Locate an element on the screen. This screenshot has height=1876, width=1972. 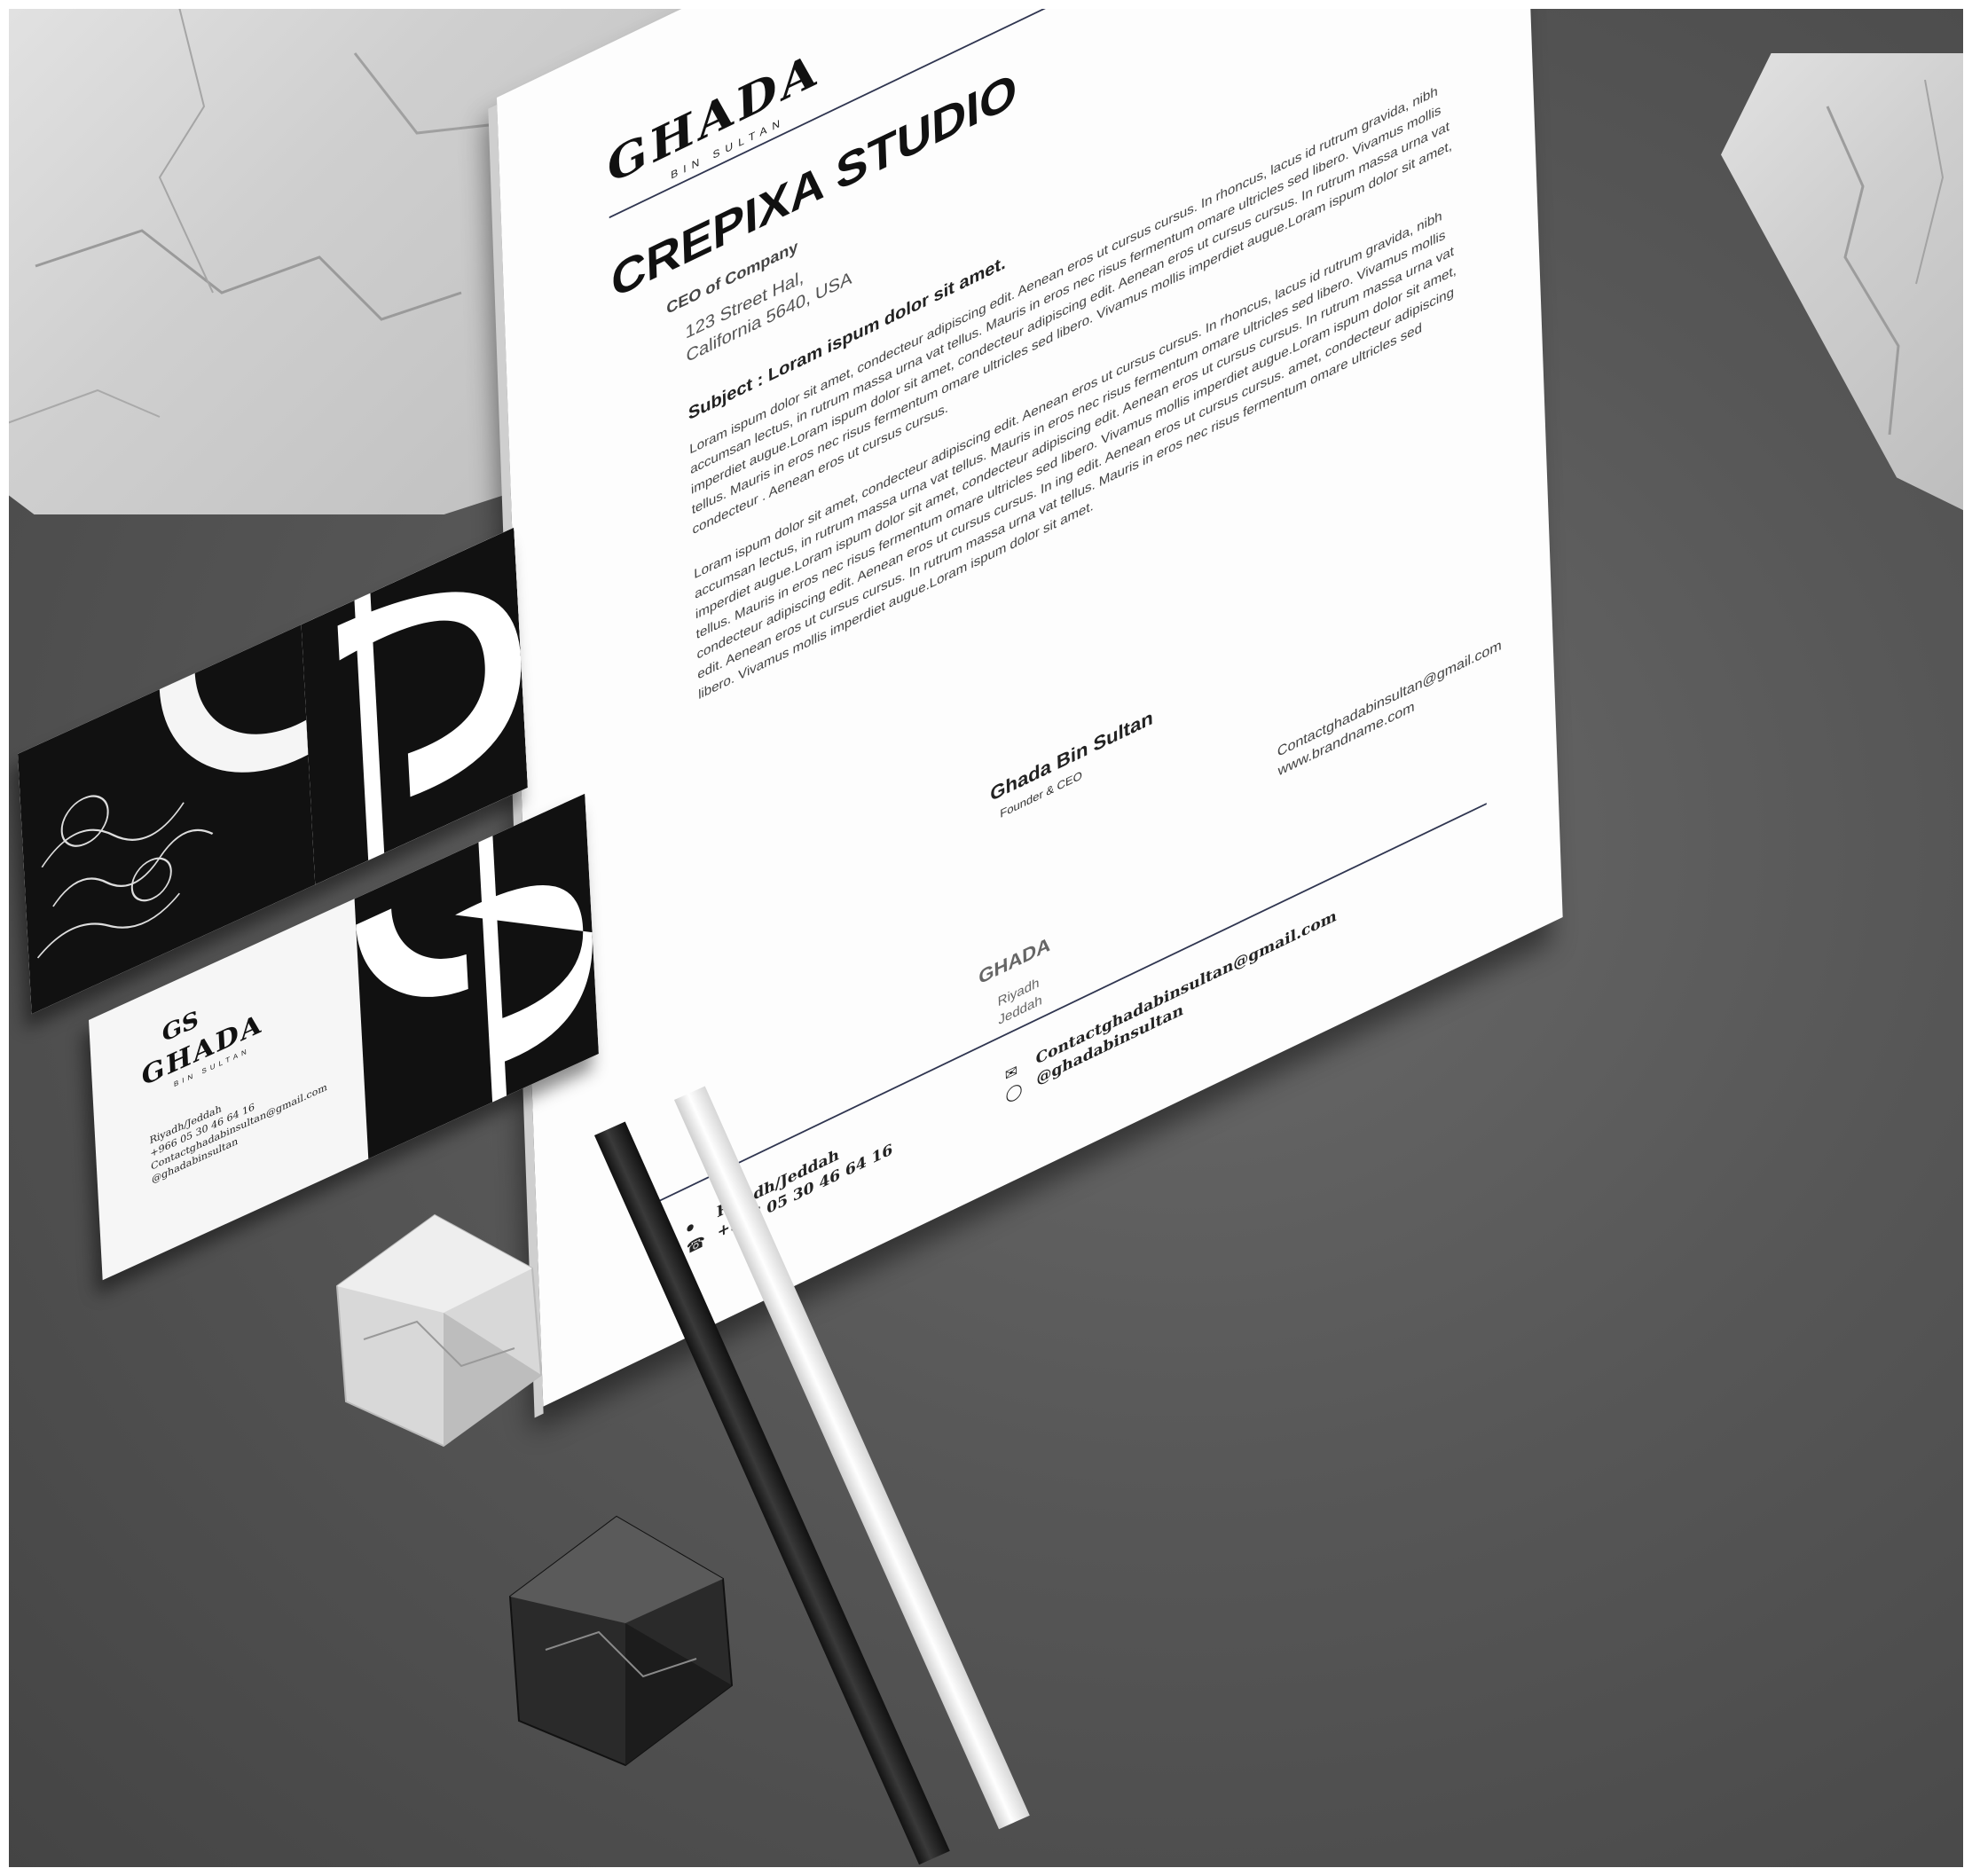
signature-name: Ghada Bin Sultan is located at coordinates (1071, 755).